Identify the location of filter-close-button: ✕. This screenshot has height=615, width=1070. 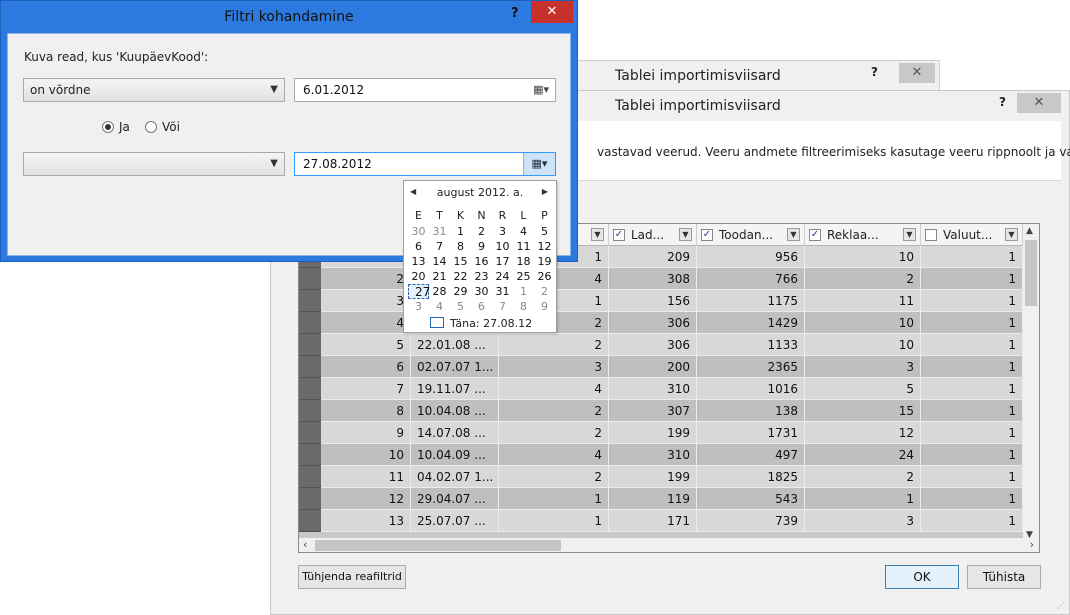
(552, 12).